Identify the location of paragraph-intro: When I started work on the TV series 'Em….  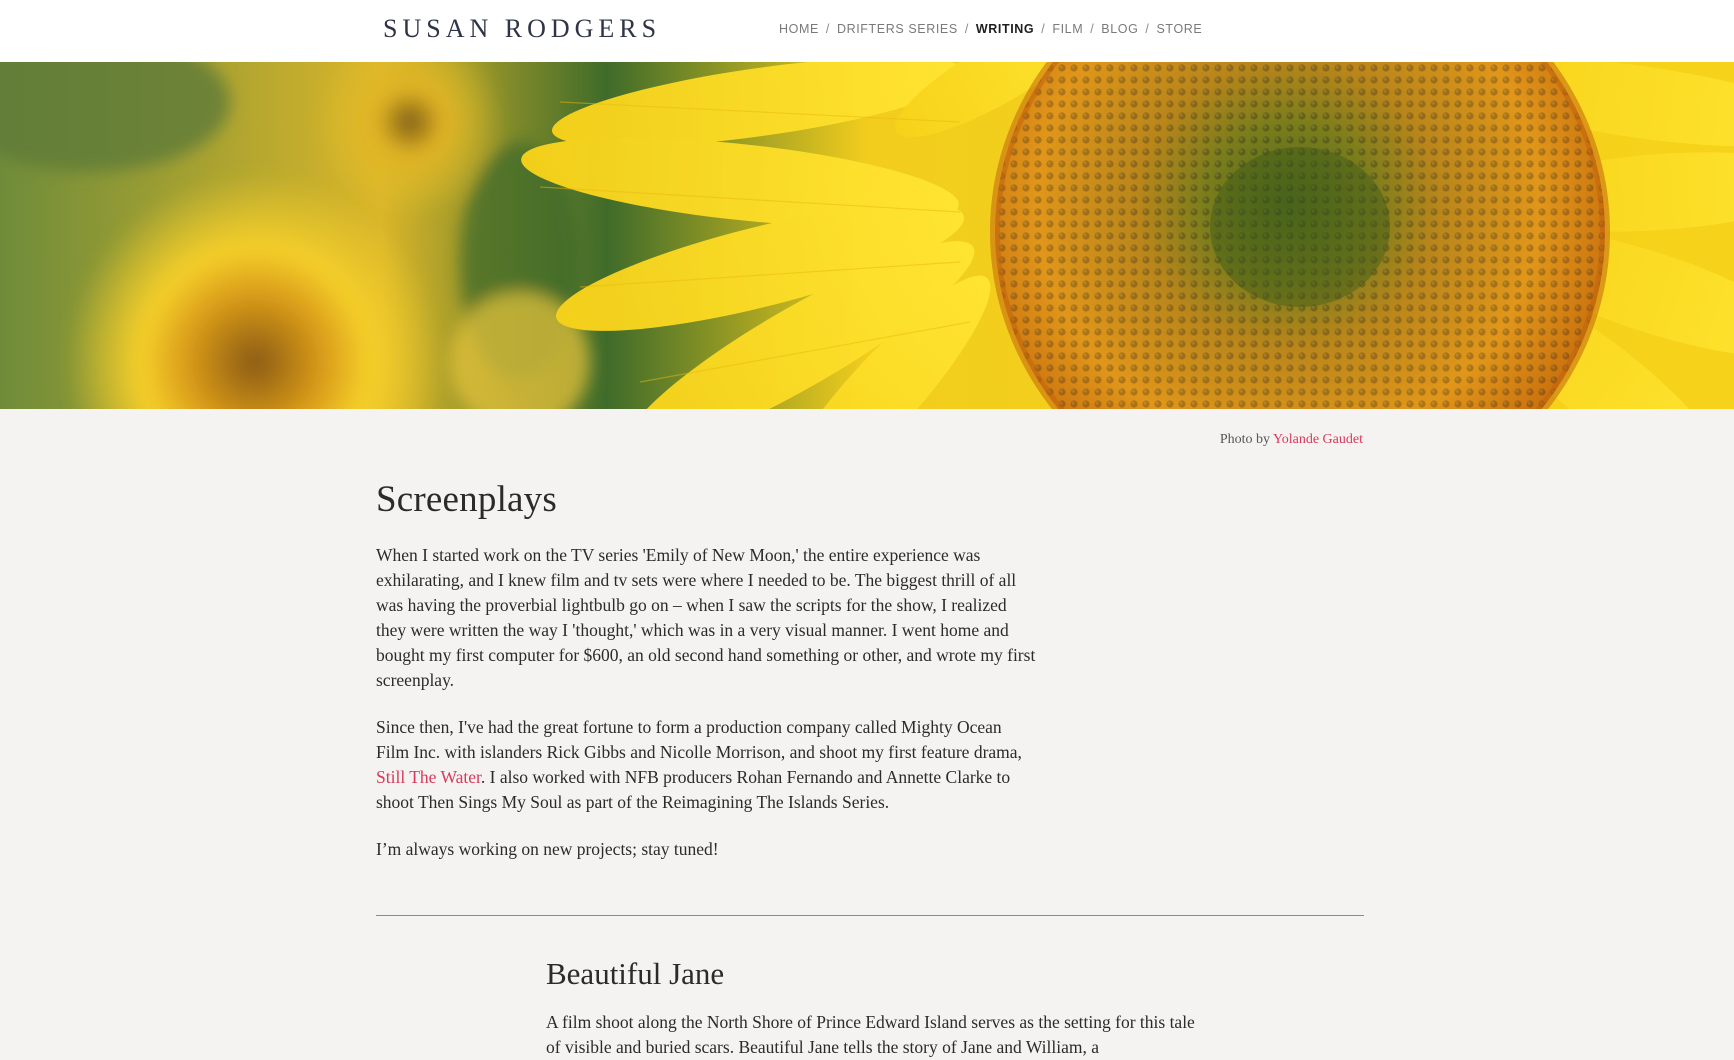
(706, 617).